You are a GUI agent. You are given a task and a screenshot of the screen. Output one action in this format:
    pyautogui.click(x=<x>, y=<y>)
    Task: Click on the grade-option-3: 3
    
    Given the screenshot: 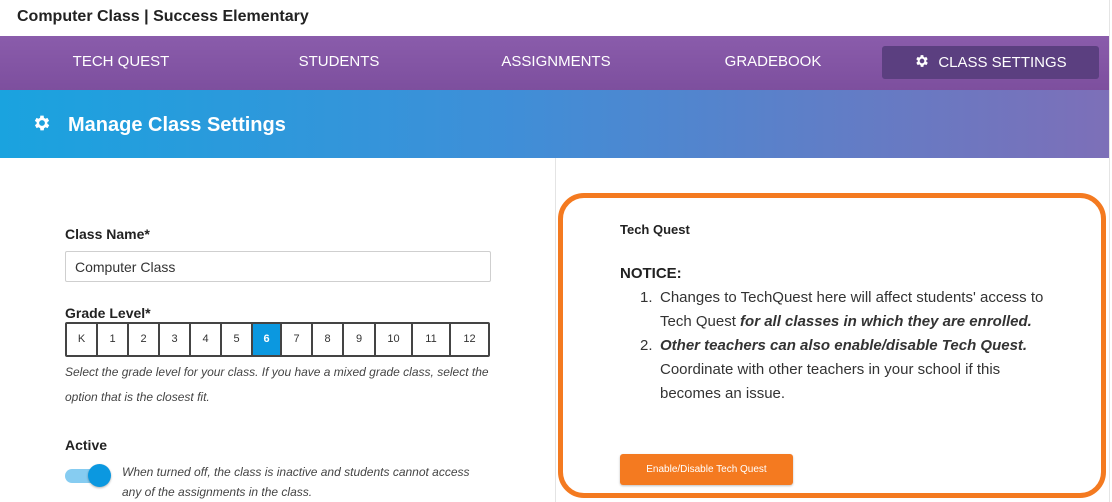 What is the action you would take?
    pyautogui.click(x=175, y=339)
    